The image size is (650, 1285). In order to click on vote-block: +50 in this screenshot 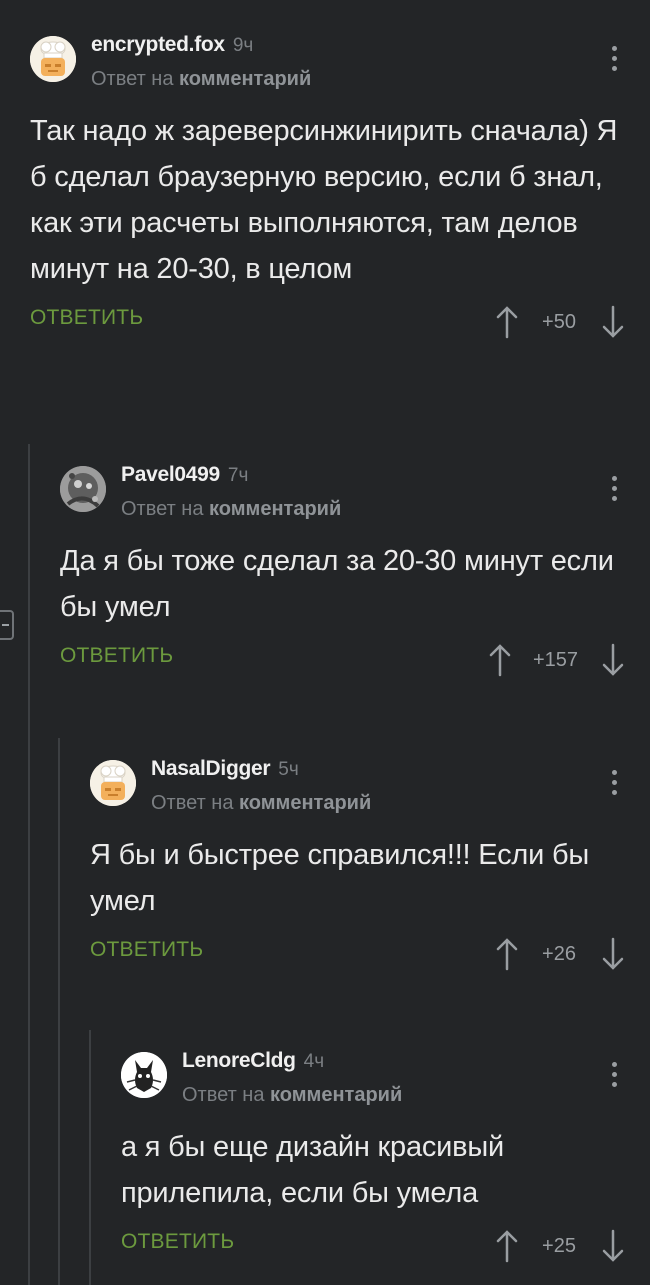, I will do `click(560, 322)`.